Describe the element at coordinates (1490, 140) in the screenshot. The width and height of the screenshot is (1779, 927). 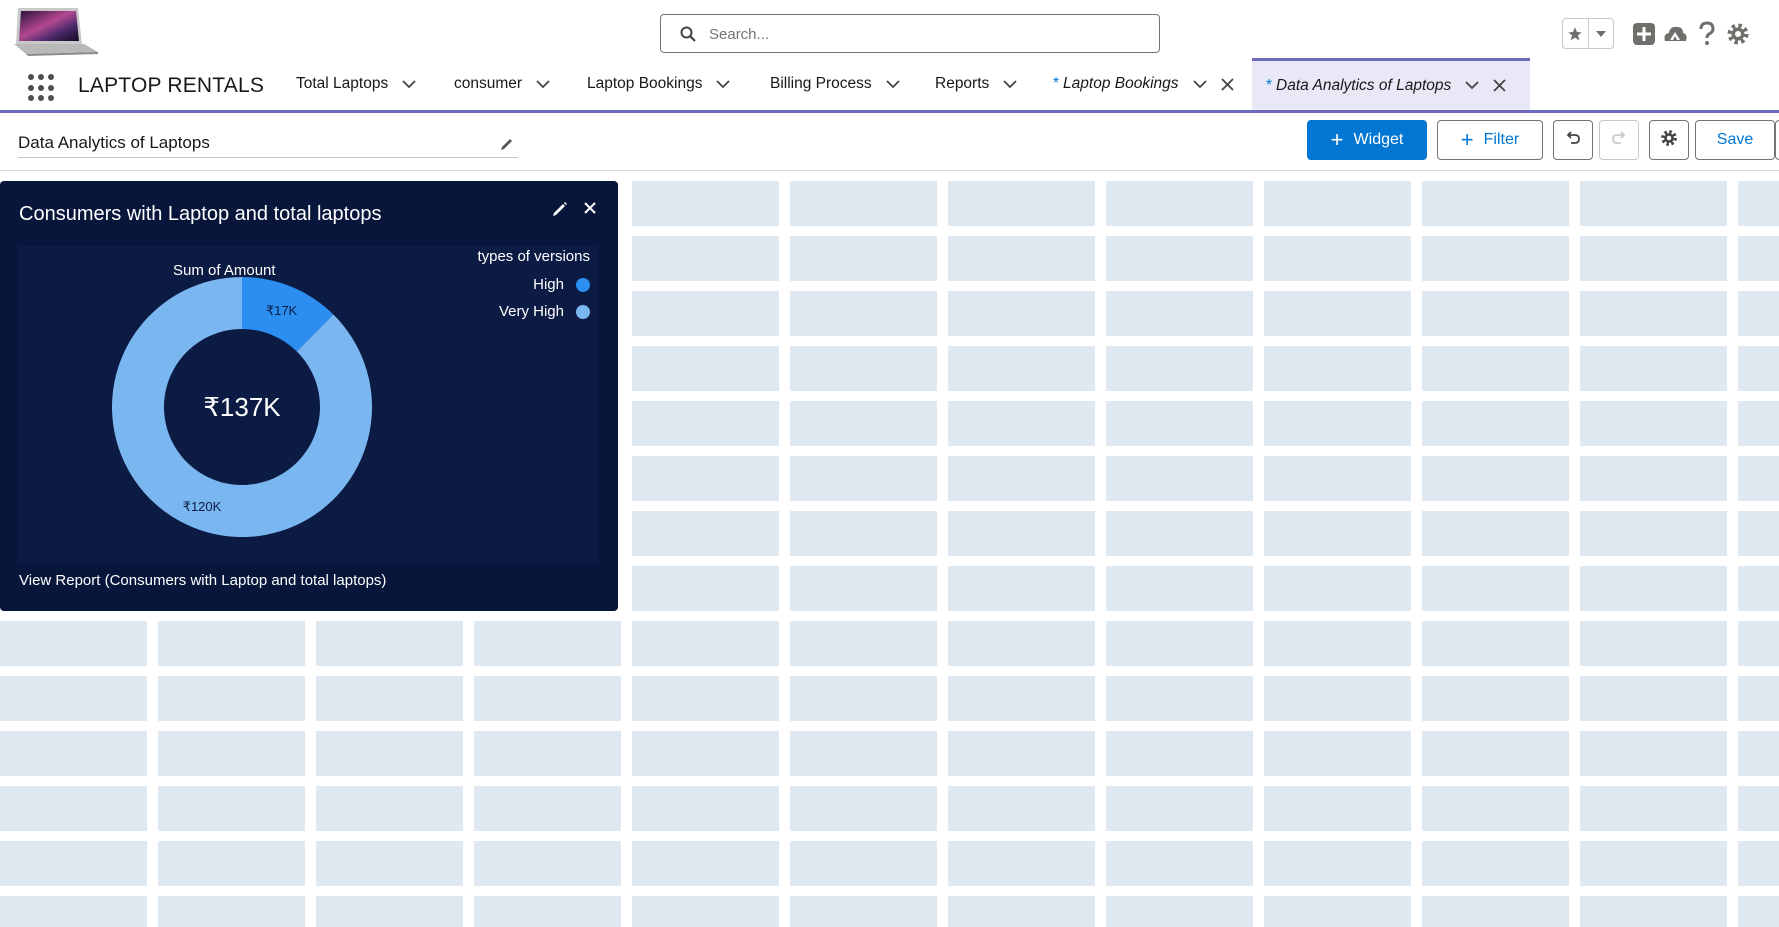
I see `add-filter-button: + Filter` at that location.